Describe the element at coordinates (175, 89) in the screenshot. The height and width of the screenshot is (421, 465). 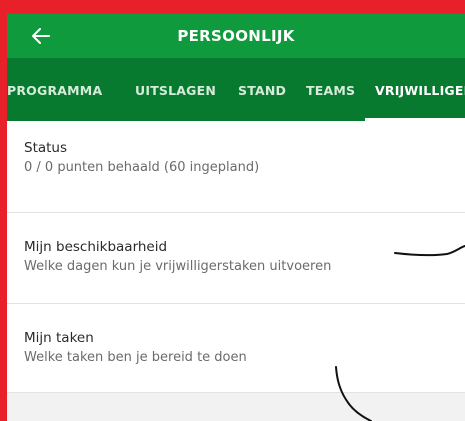
I see `tab-uitslagen: UITSLAGEN` at that location.